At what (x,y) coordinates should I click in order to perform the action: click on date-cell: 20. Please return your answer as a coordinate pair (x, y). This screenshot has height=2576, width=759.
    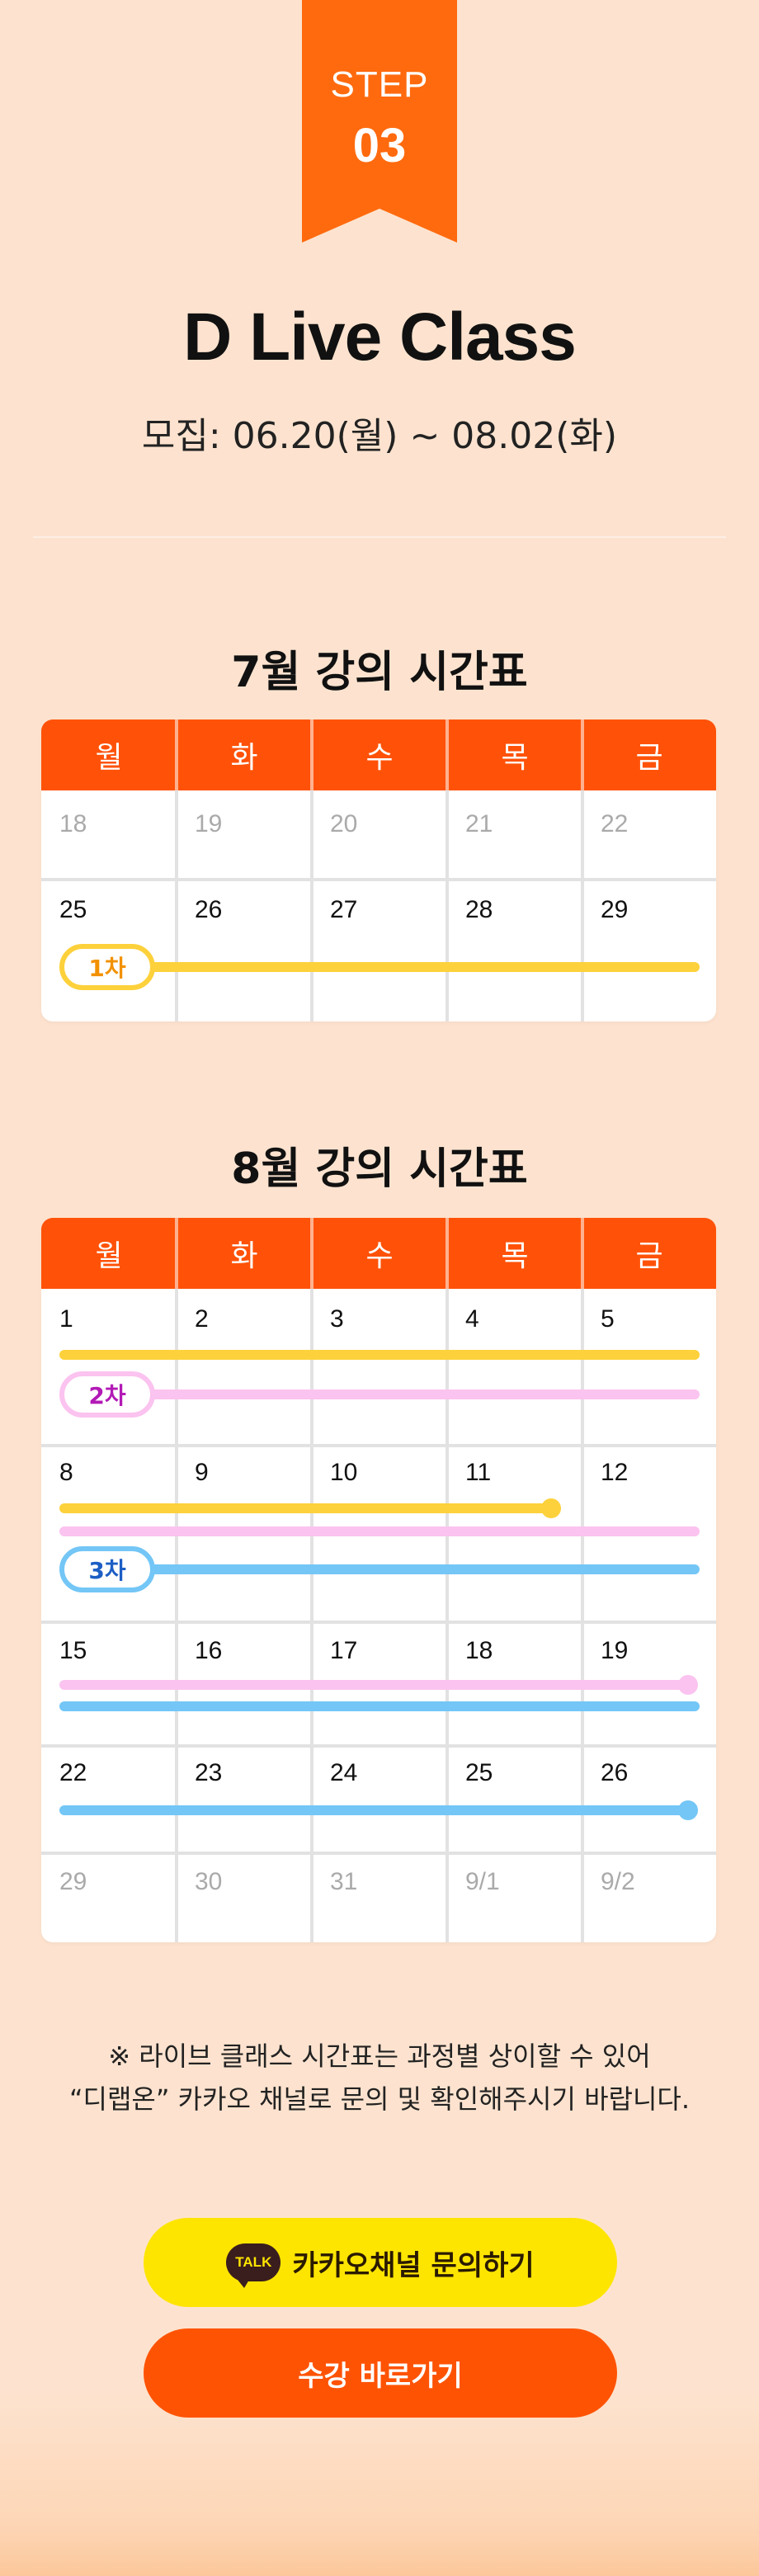
    Looking at the image, I should click on (344, 823).